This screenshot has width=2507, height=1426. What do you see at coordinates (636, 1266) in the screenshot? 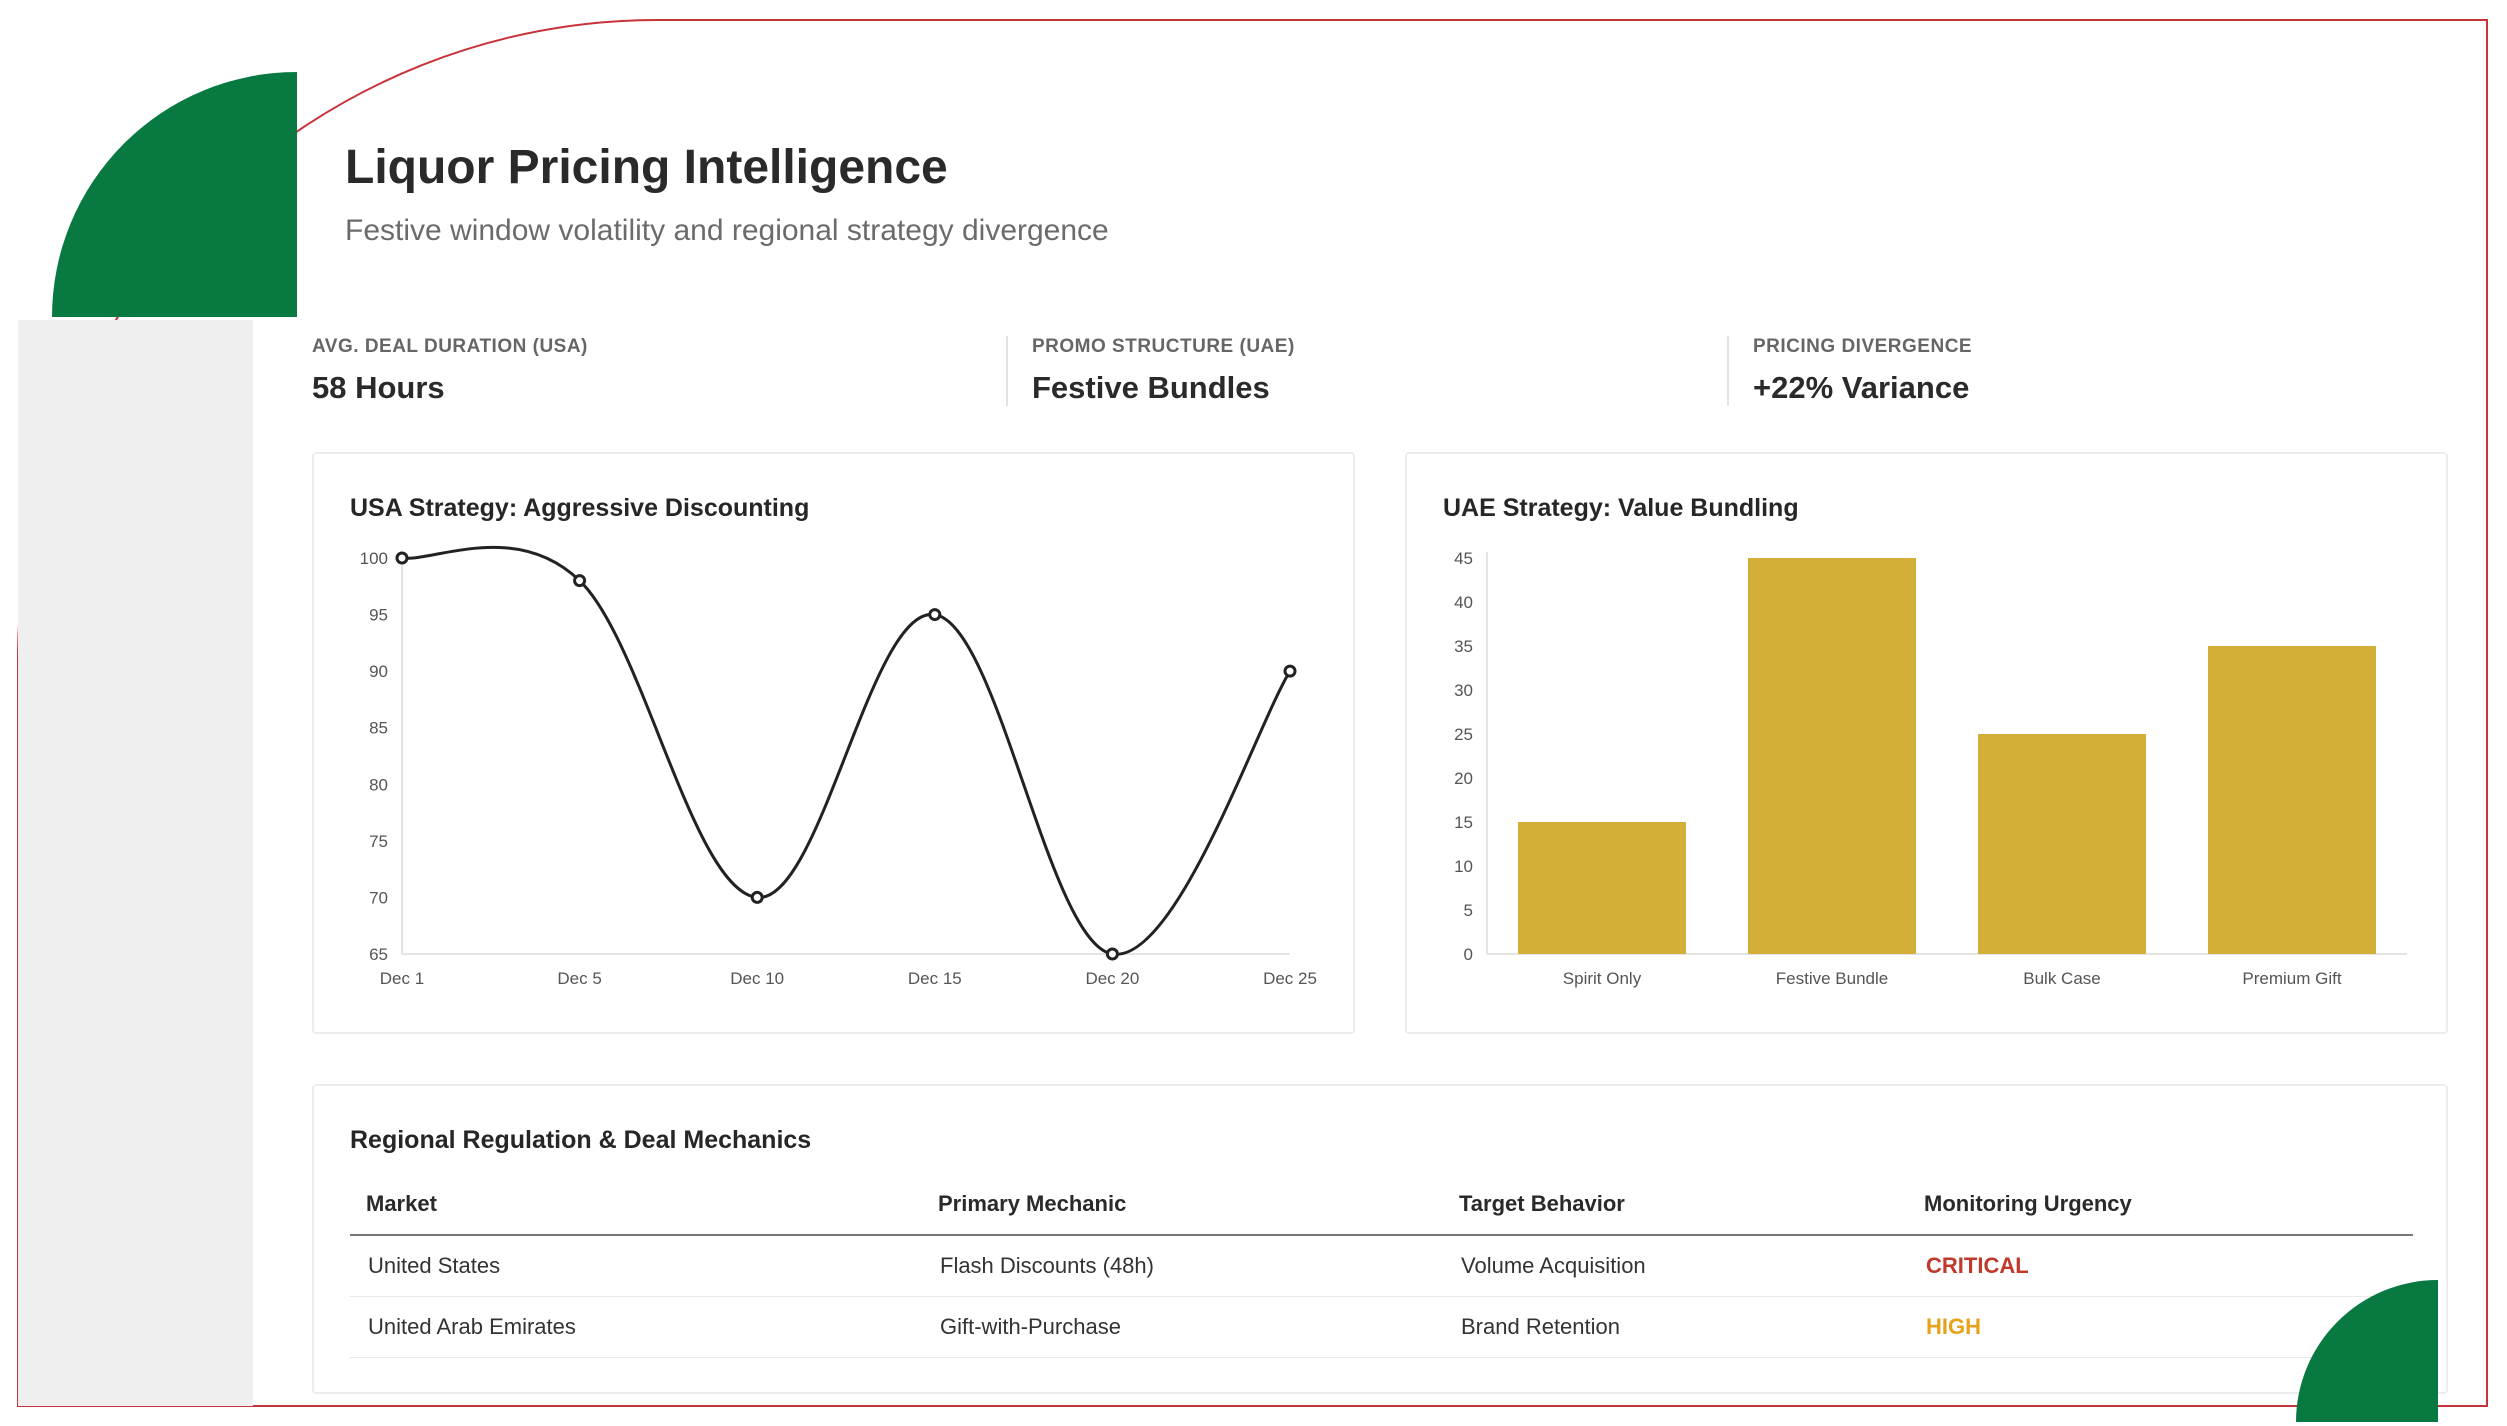
I see `cell-market: United States` at bounding box center [636, 1266].